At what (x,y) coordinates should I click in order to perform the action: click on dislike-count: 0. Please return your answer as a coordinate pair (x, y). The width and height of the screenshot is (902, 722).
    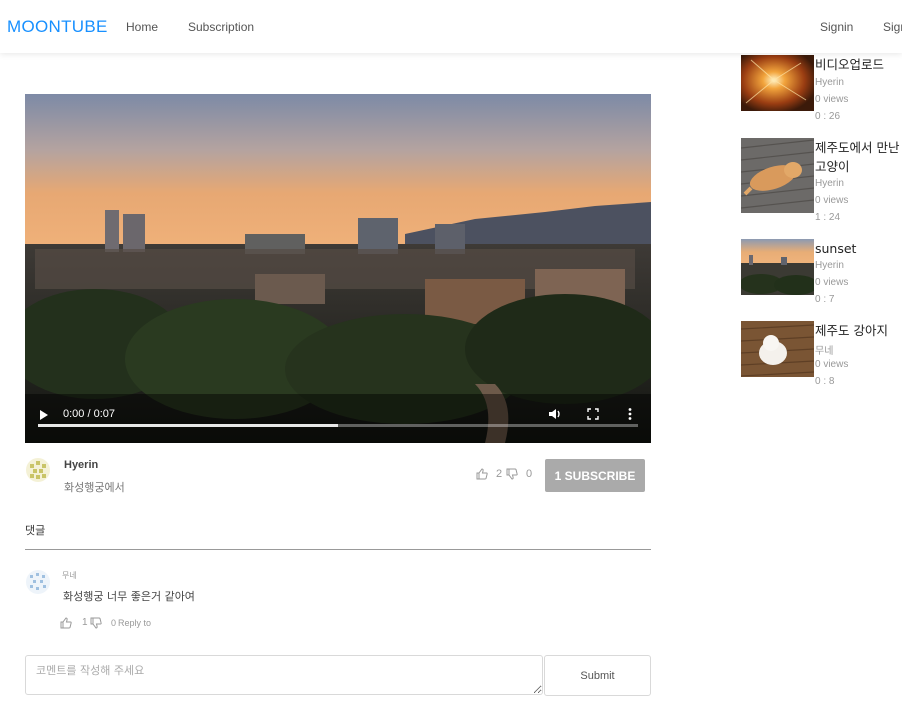
    Looking at the image, I should click on (529, 474).